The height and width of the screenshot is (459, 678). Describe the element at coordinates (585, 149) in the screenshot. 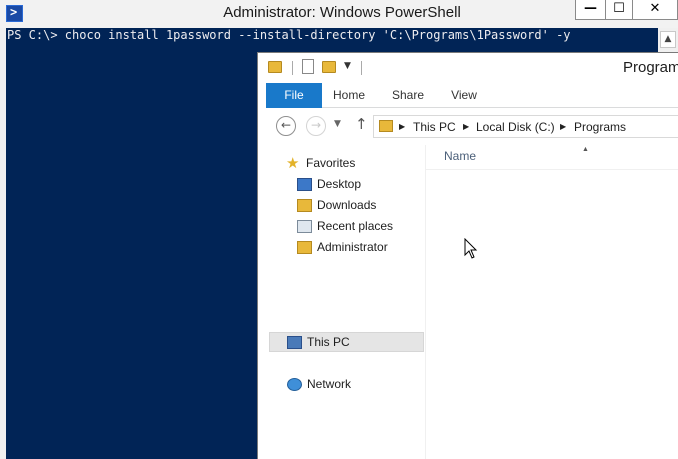

I see `sort-ascending-icon: ▲` at that location.